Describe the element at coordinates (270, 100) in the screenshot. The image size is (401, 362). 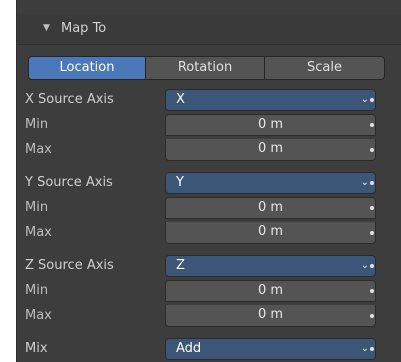
I see `x-source-axis-dropdown: X ⌄` at that location.